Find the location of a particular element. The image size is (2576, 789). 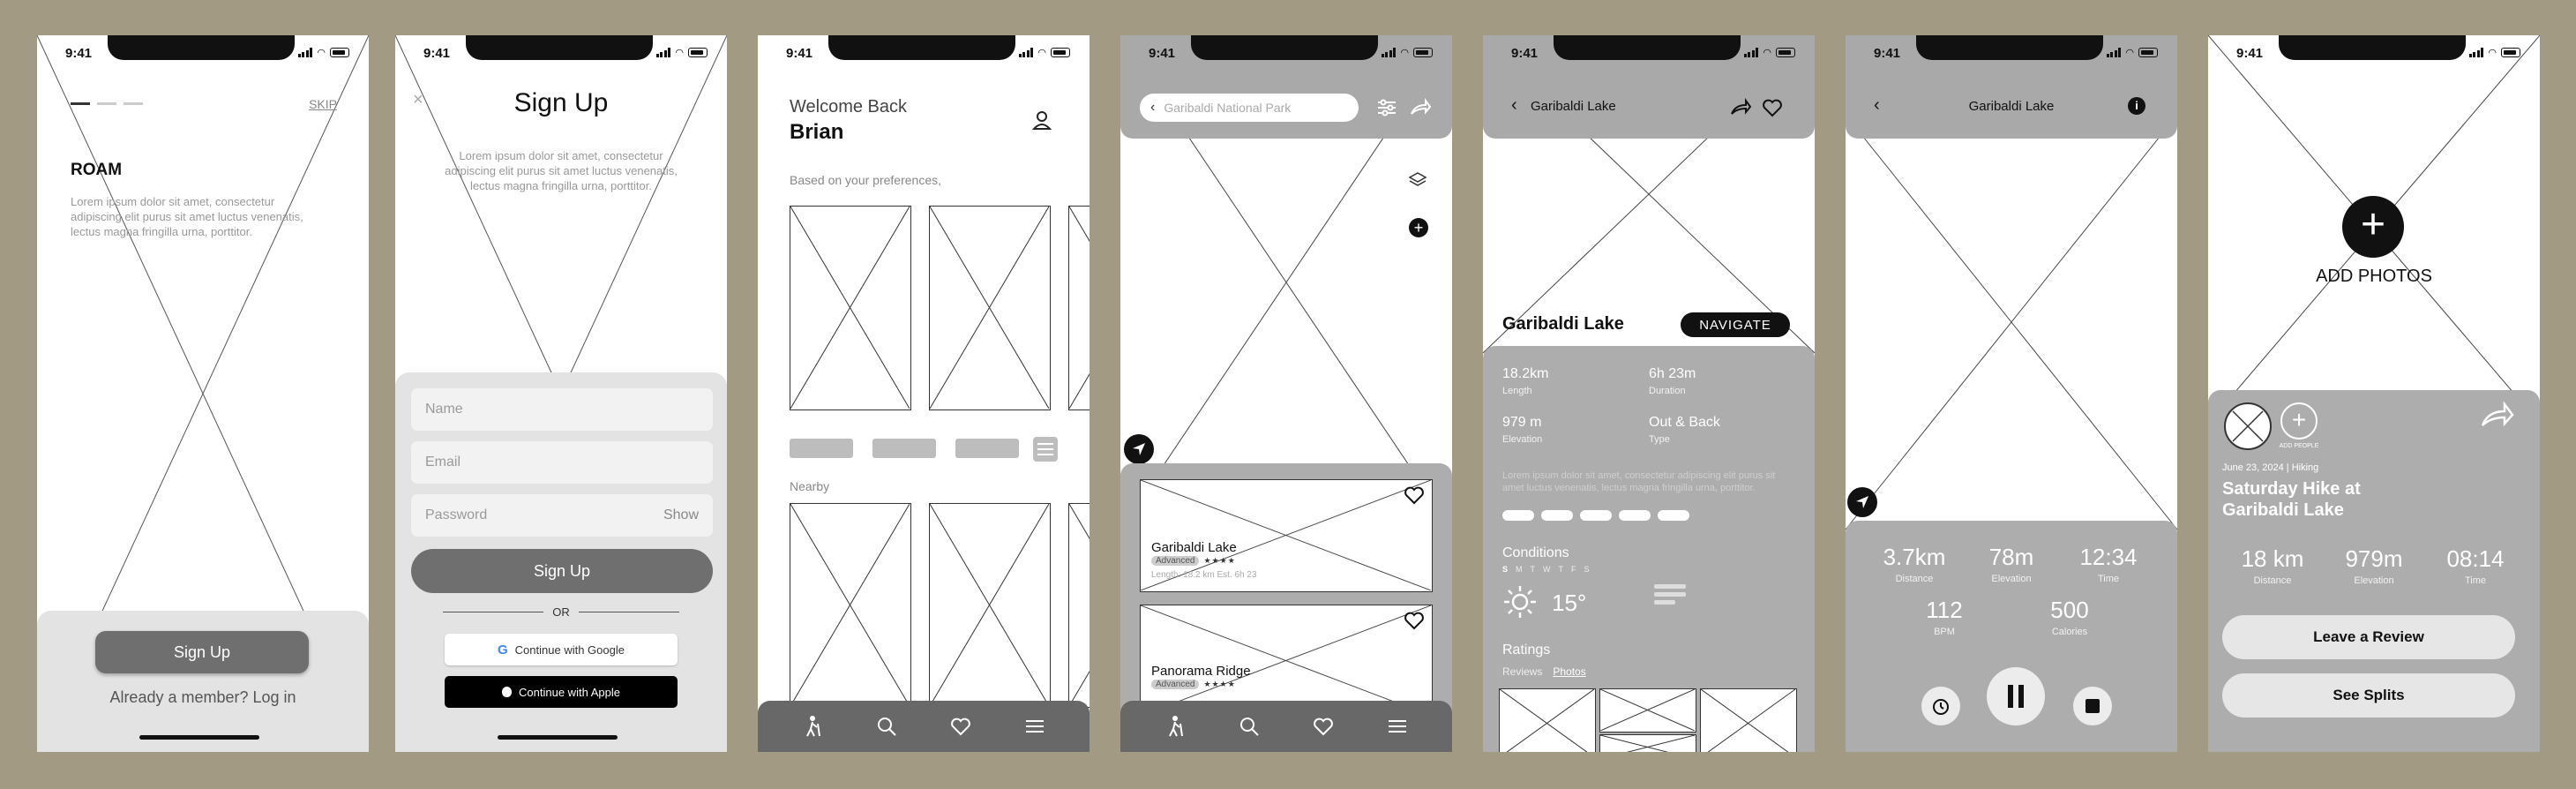

ratings-heading: Ratings is located at coordinates (1526, 650).